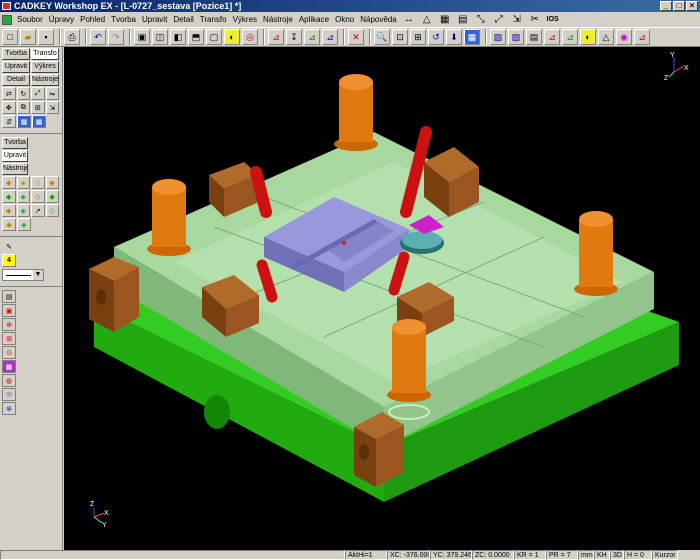 Image resolution: width=700 pixels, height=560 pixels. Describe the element at coordinates (23, 93) in the screenshot. I see `rotate-icon: ↻` at that location.